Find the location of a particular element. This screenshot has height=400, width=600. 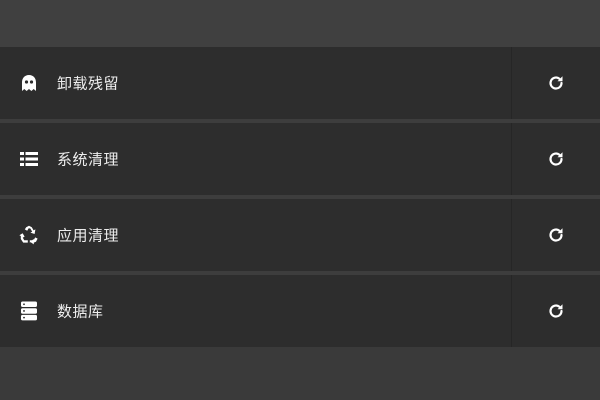

ghost-icon is located at coordinates (29, 83).